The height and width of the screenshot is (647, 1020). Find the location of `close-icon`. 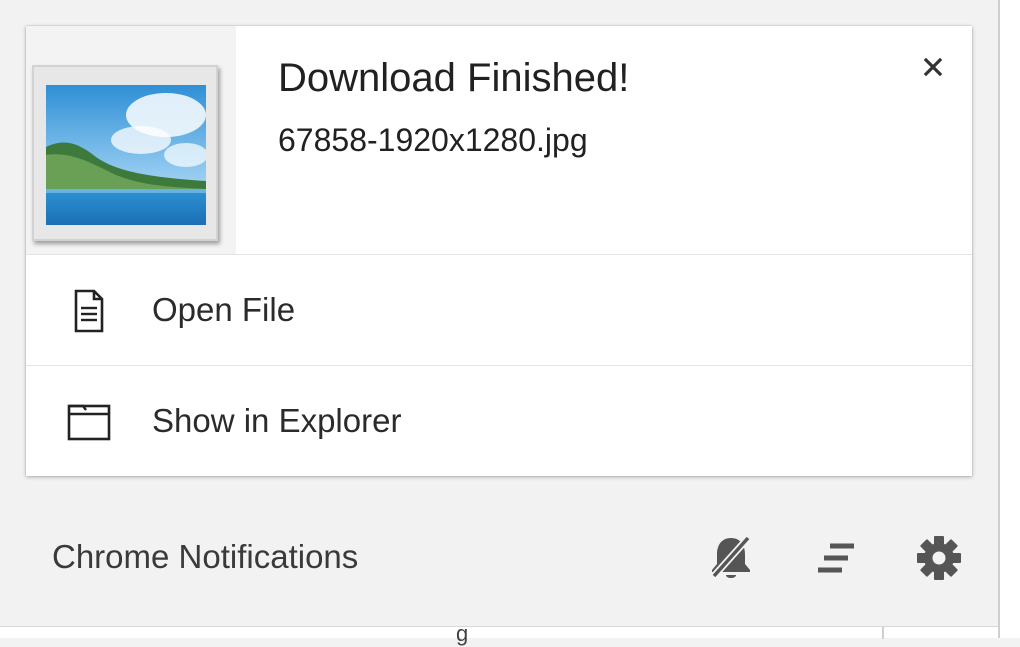

close-icon is located at coordinates (933, 67).